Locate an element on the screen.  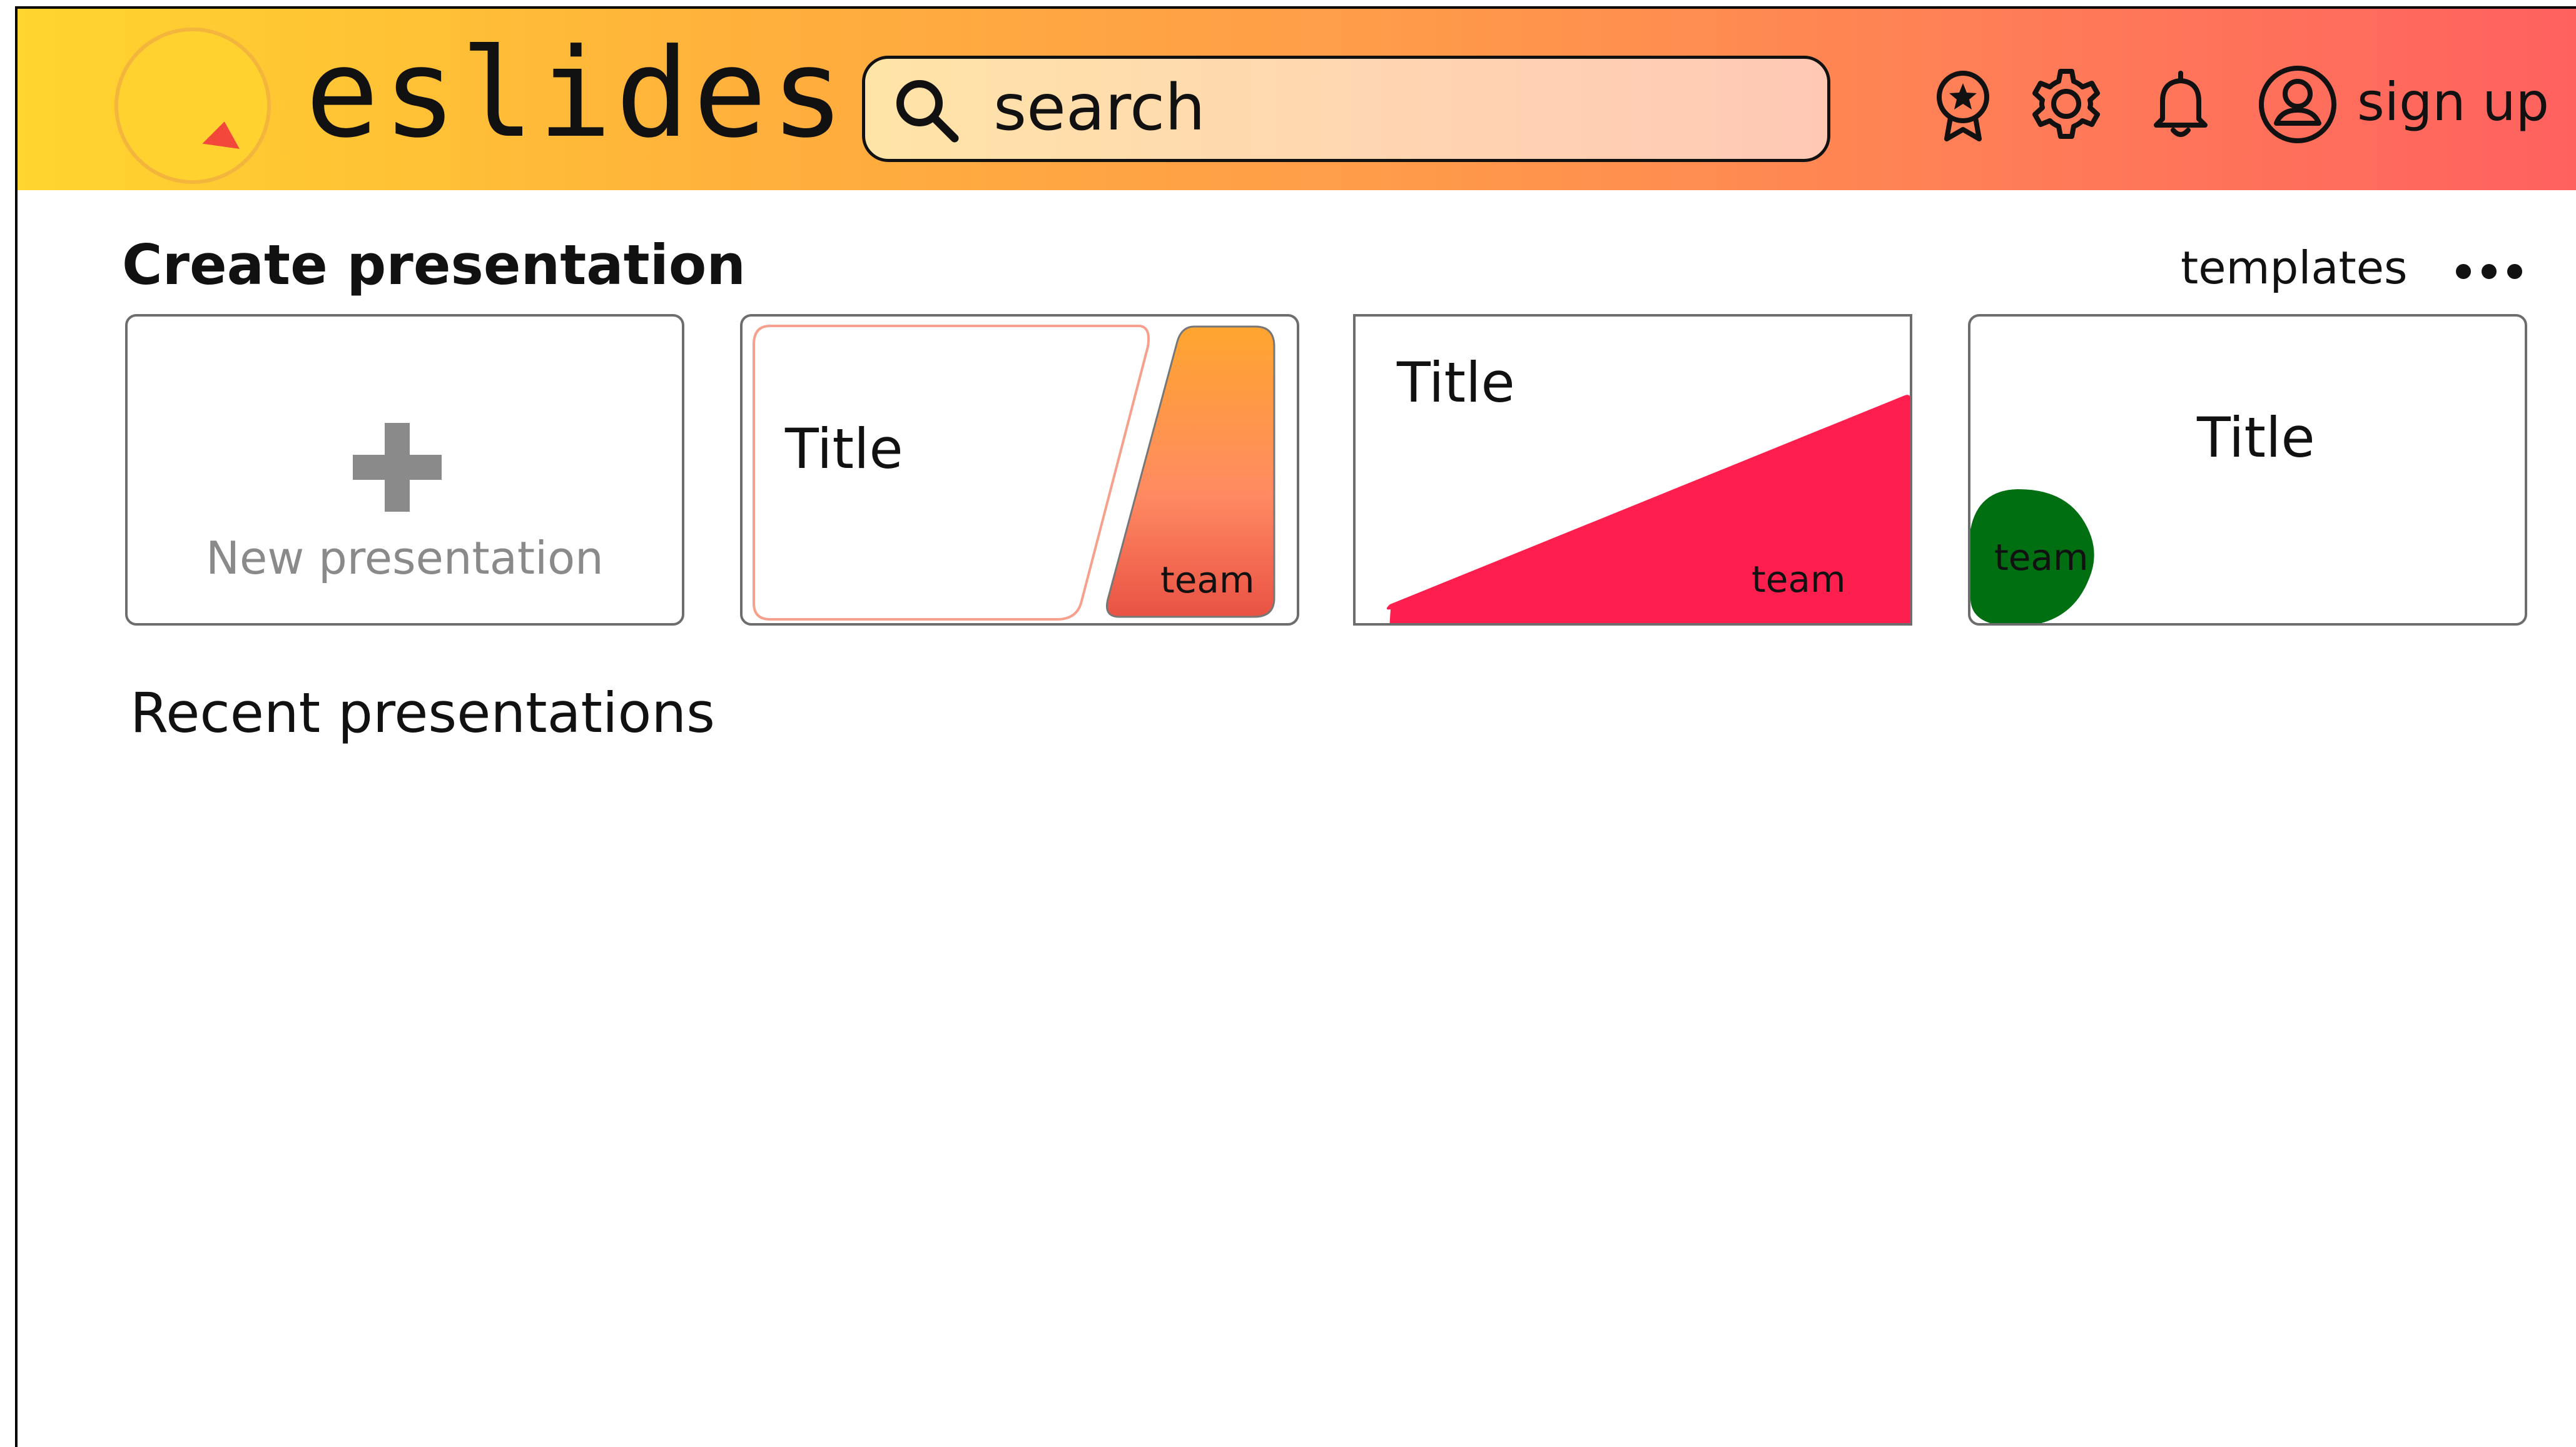
sign-up-label: sign up is located at coordinates (2453, 102).